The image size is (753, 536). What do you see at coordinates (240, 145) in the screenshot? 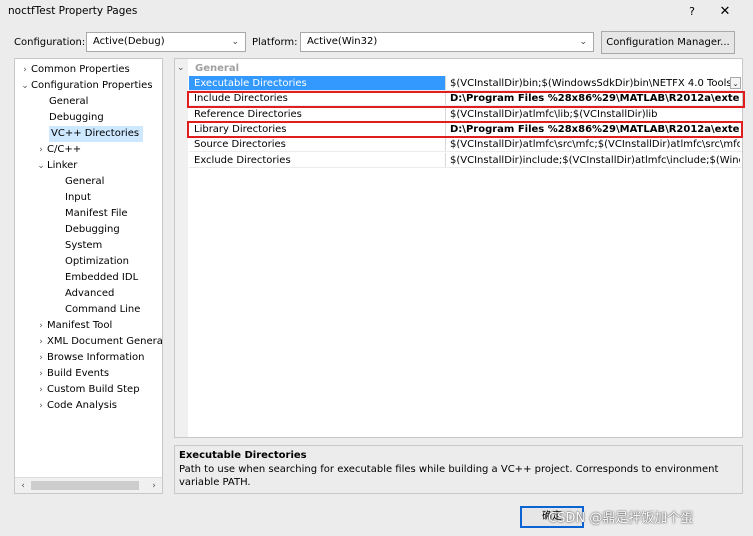
I see `property-name: Source Directories` at bounding box center [240, 145].